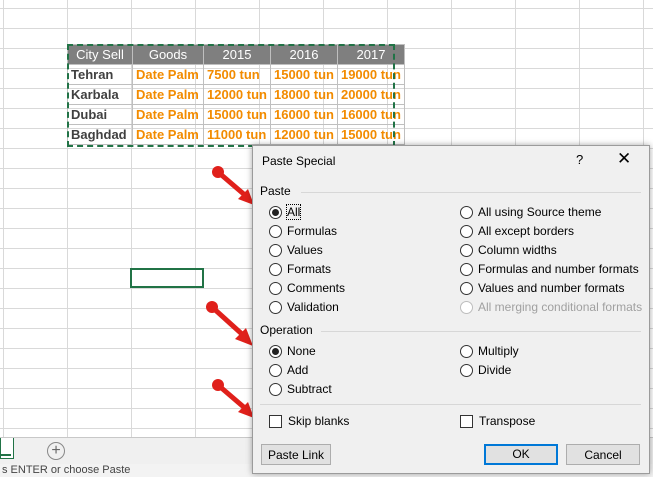  Describe the element at coordinates (299, 161) in the screenshot. I see `dialog-title: Paste Special` at that location.